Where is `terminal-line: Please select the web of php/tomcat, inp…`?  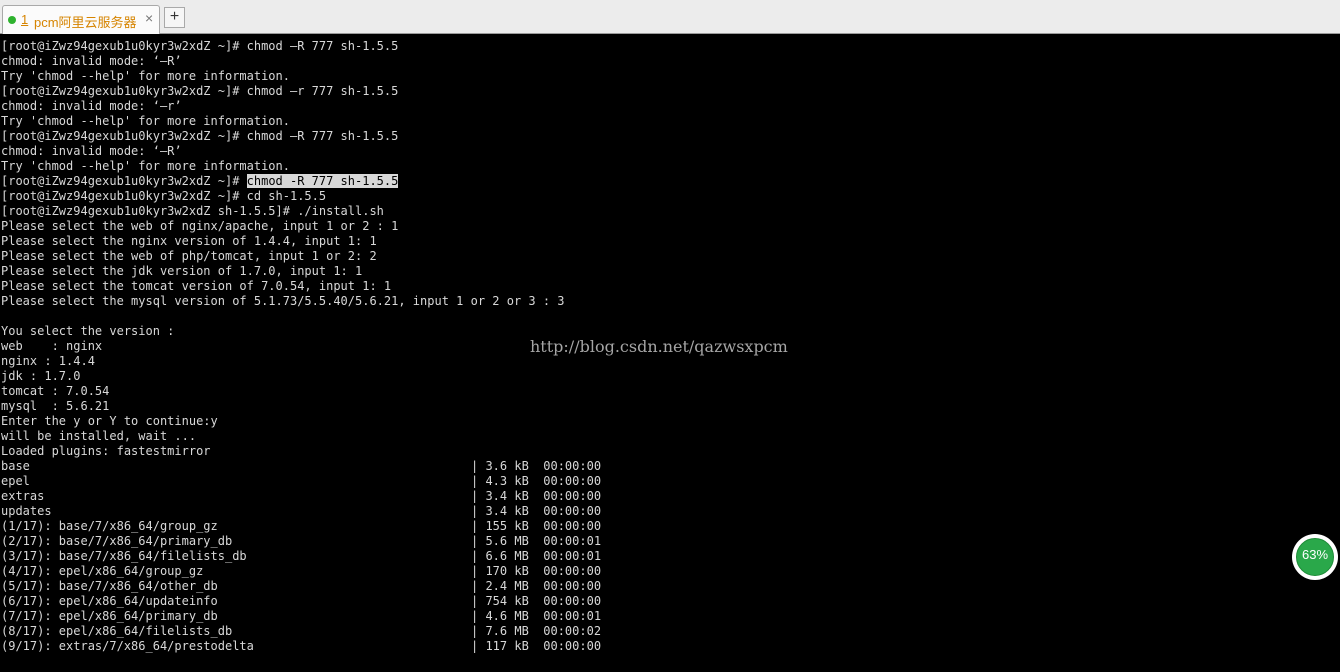 terminal-line: Please select the web of php/tomcat, inp… is located at coordinates (189, 256).